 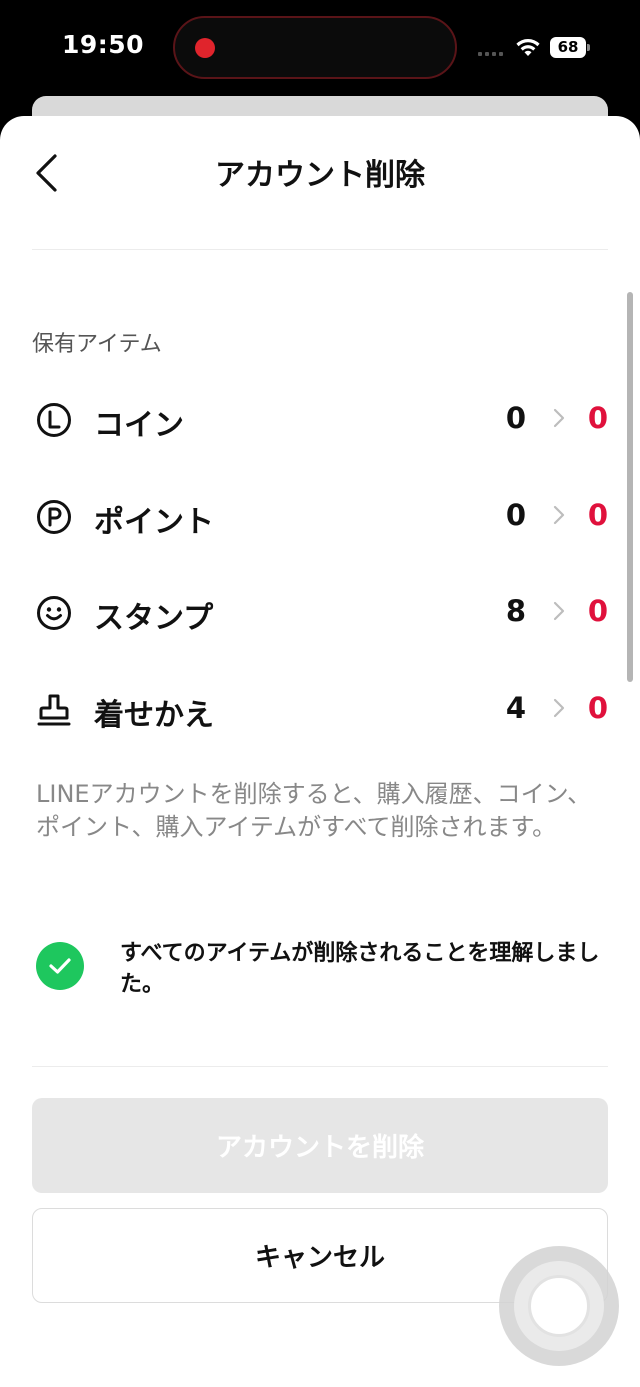 What do you see at coordinates (103, 44) in the screenshot?
I see `status-time: 19:50` at bounding box center [103, 44].